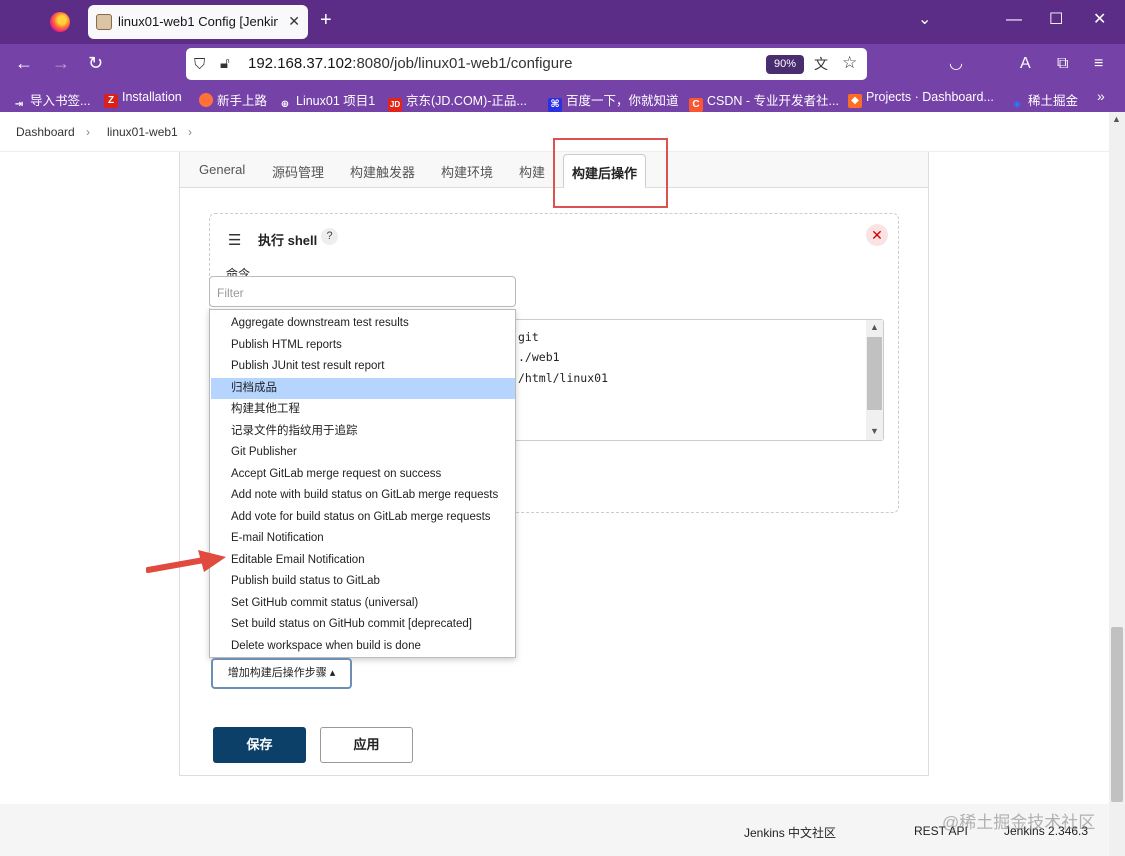 The width and height of the screenshot is (1125, 856). What do you see at coordinates (555, 105) in the screenshot?
I see `baidu-icon: ⌘` at bounding box center [555, 105].